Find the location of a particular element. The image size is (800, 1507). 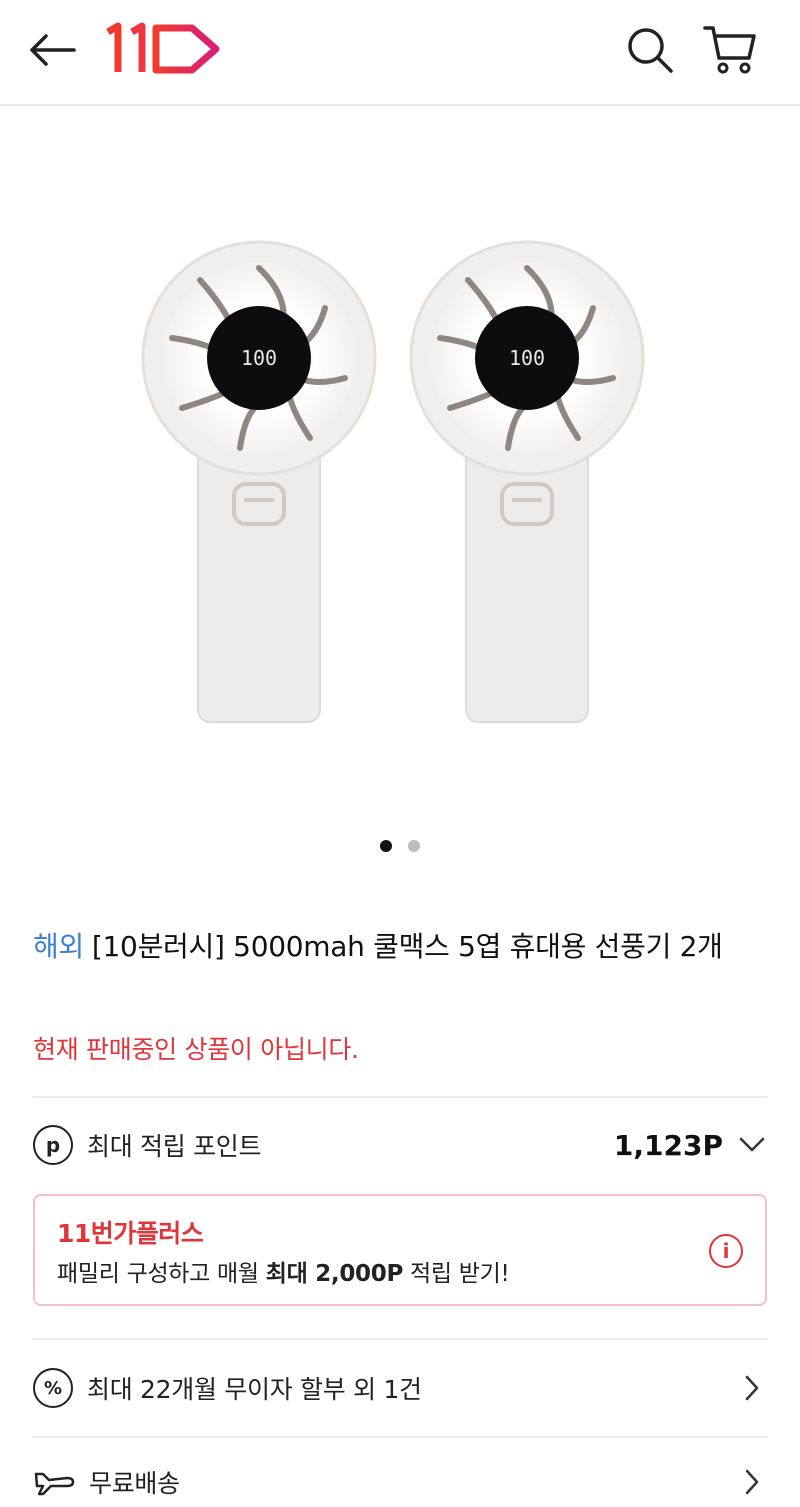

info-icon: i is located at coordinates (726, 1251).